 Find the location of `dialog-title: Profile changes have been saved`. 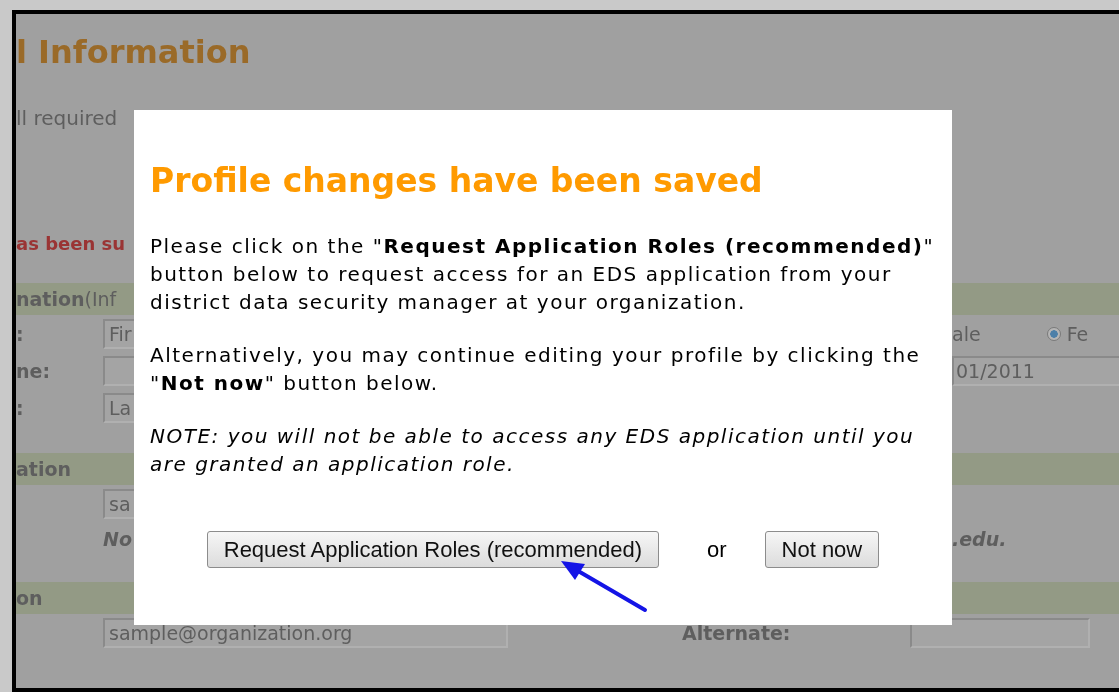

dialog-title: Profile changes have been saved is located at coordinates (457, 181).